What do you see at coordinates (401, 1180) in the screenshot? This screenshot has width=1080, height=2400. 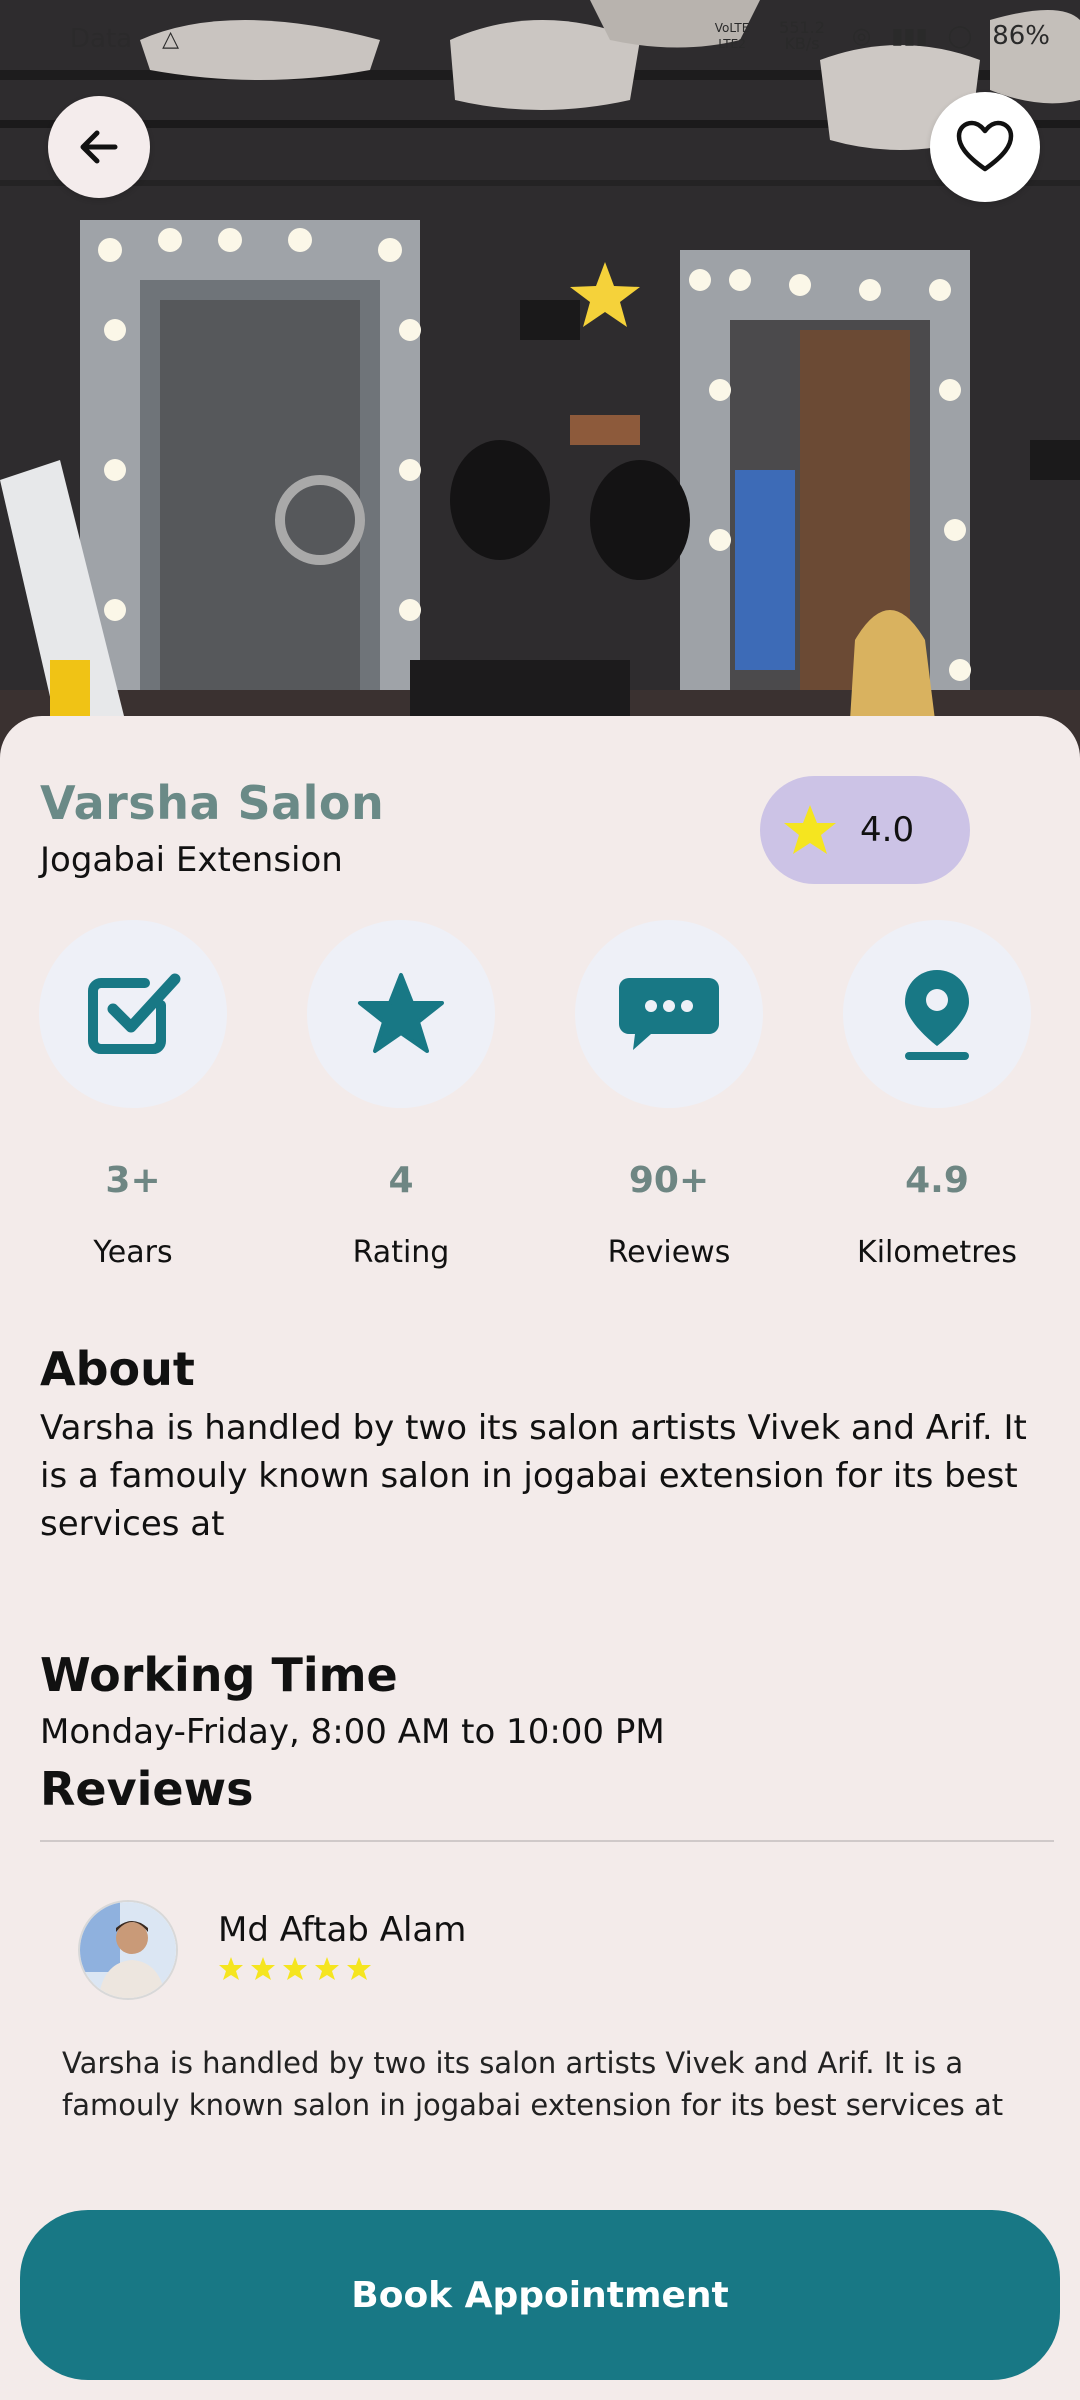 I see `stat-value: 4` at bounding box center [401, 1180].